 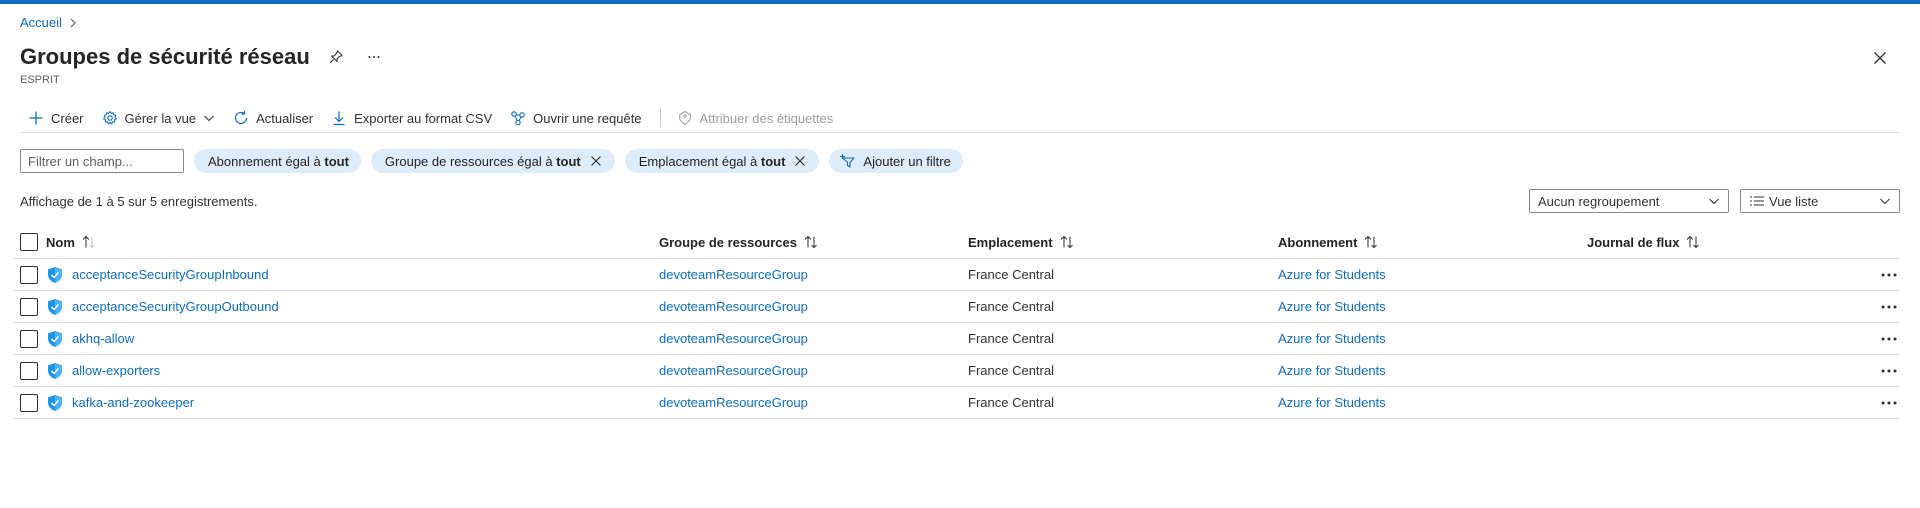 What do you see at coordinates (374, 57) in the screenshot?
I see `more-options-icon` at bounding box center [374, 57].